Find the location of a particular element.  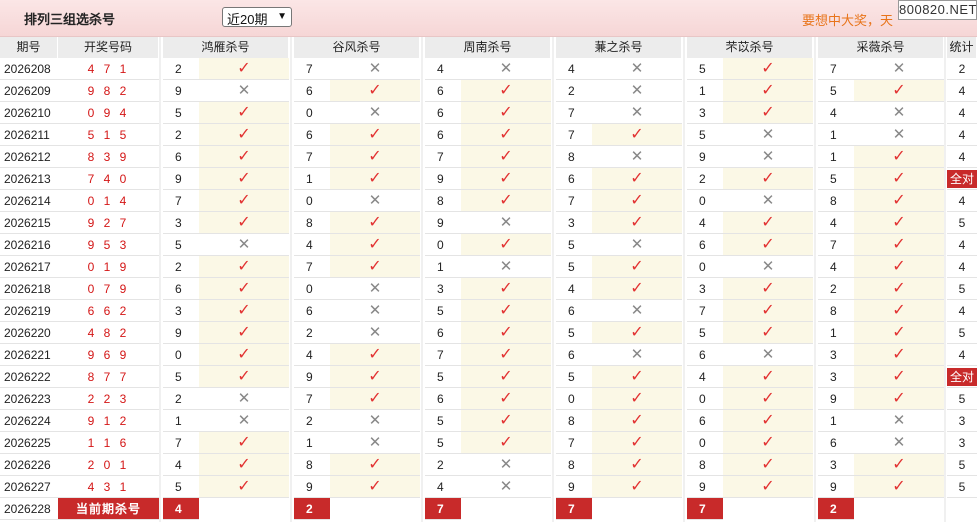

draw-number-cell: 5 1 5 is located at coordinates (108, 135).